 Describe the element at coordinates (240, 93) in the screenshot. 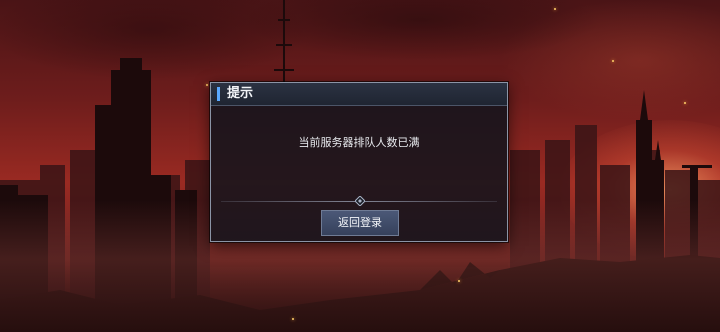

I see `dialog-title: 提示` at that location.